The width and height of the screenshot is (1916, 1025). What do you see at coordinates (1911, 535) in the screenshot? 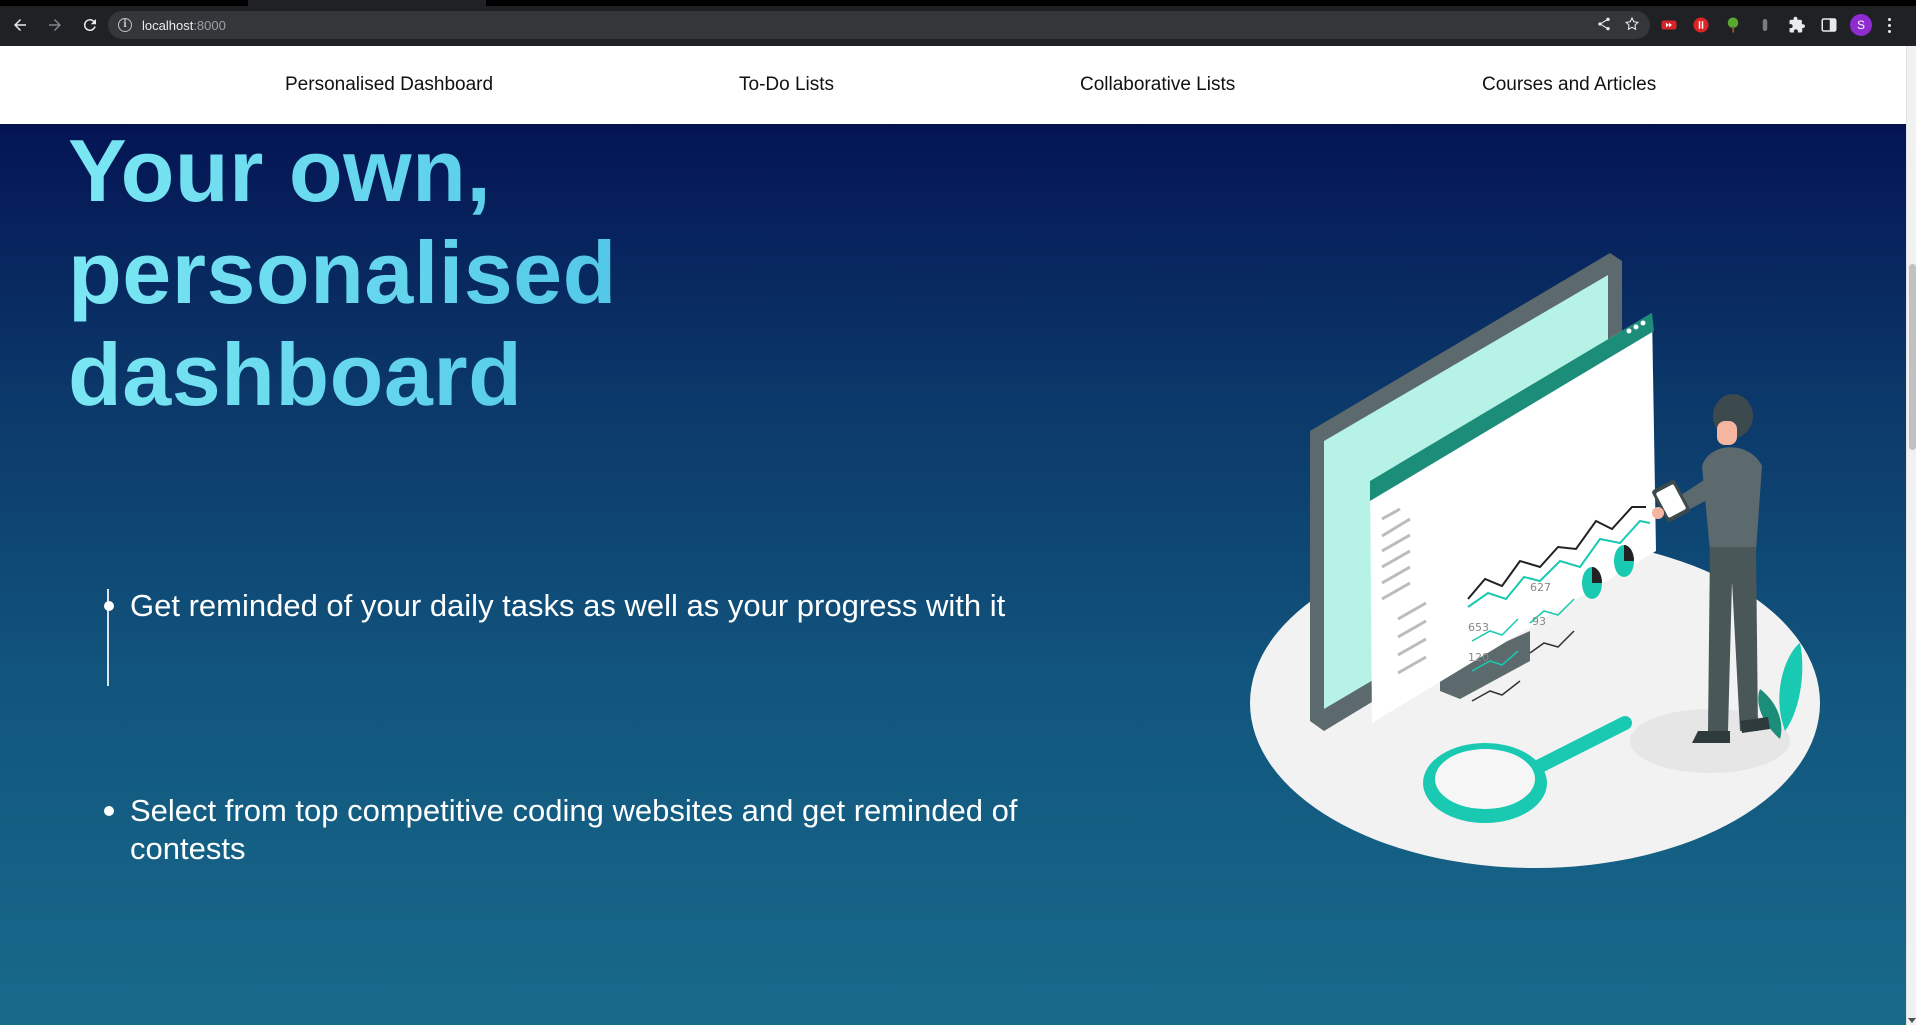
I see `page-scrollbar` at bounding box center [1911, 535].